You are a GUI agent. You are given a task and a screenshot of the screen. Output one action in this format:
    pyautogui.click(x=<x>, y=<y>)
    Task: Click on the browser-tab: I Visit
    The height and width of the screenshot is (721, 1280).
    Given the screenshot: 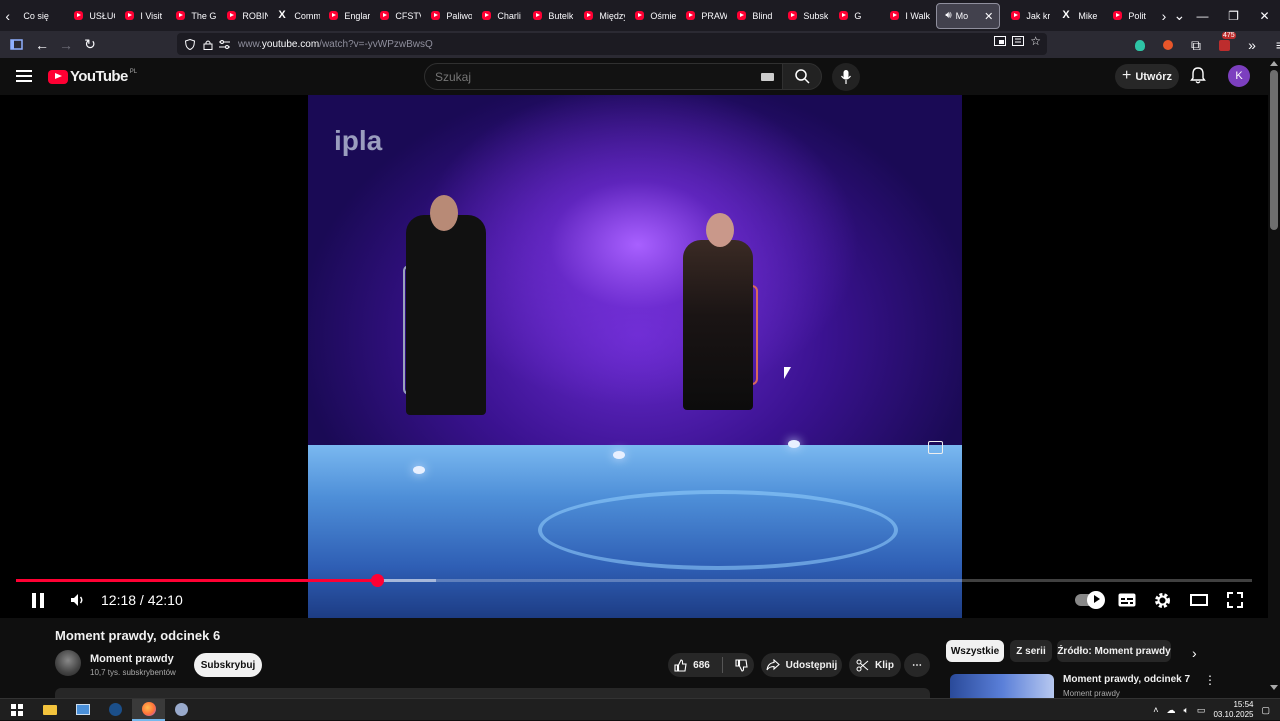 What is the action you would take?
    pyautogui.click(x=142, y=15)
    